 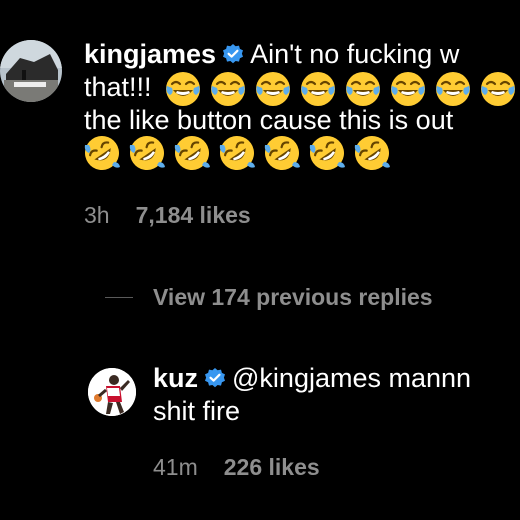 I want to click on comment-text: kuz @kingjames mannn shit fire, so click(x=312, y=395).